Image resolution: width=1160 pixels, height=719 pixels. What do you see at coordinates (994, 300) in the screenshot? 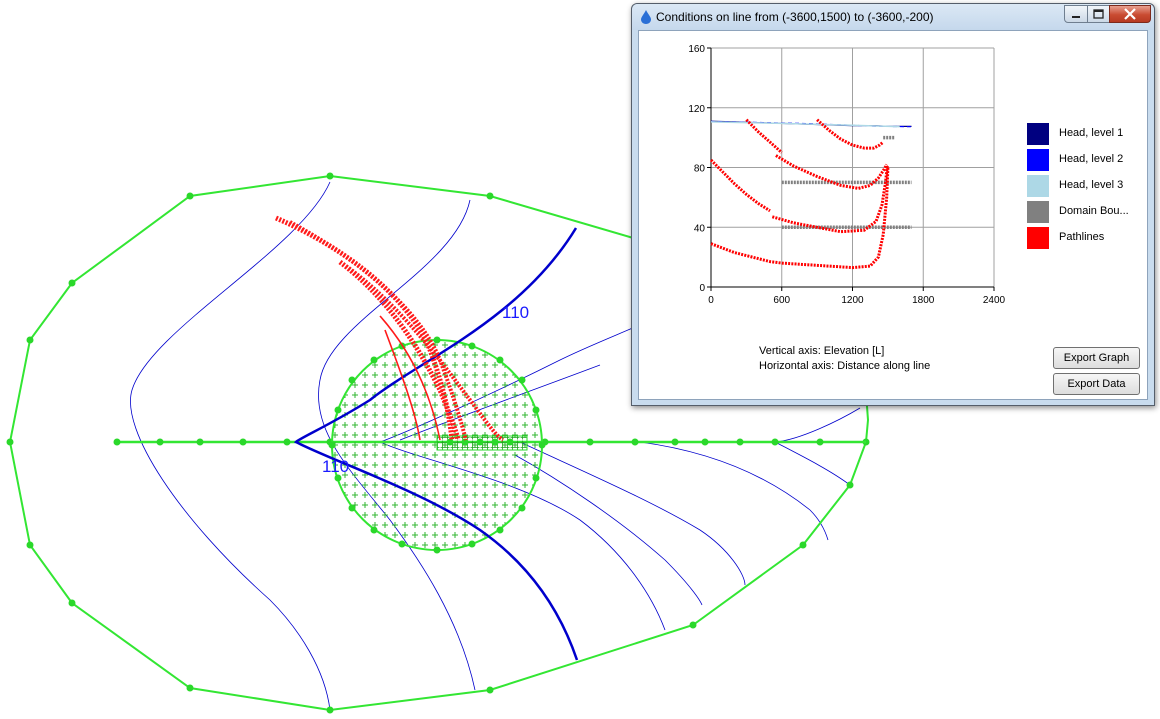
I see `x-tick-label: 2400` at bounding box center [994, 300].